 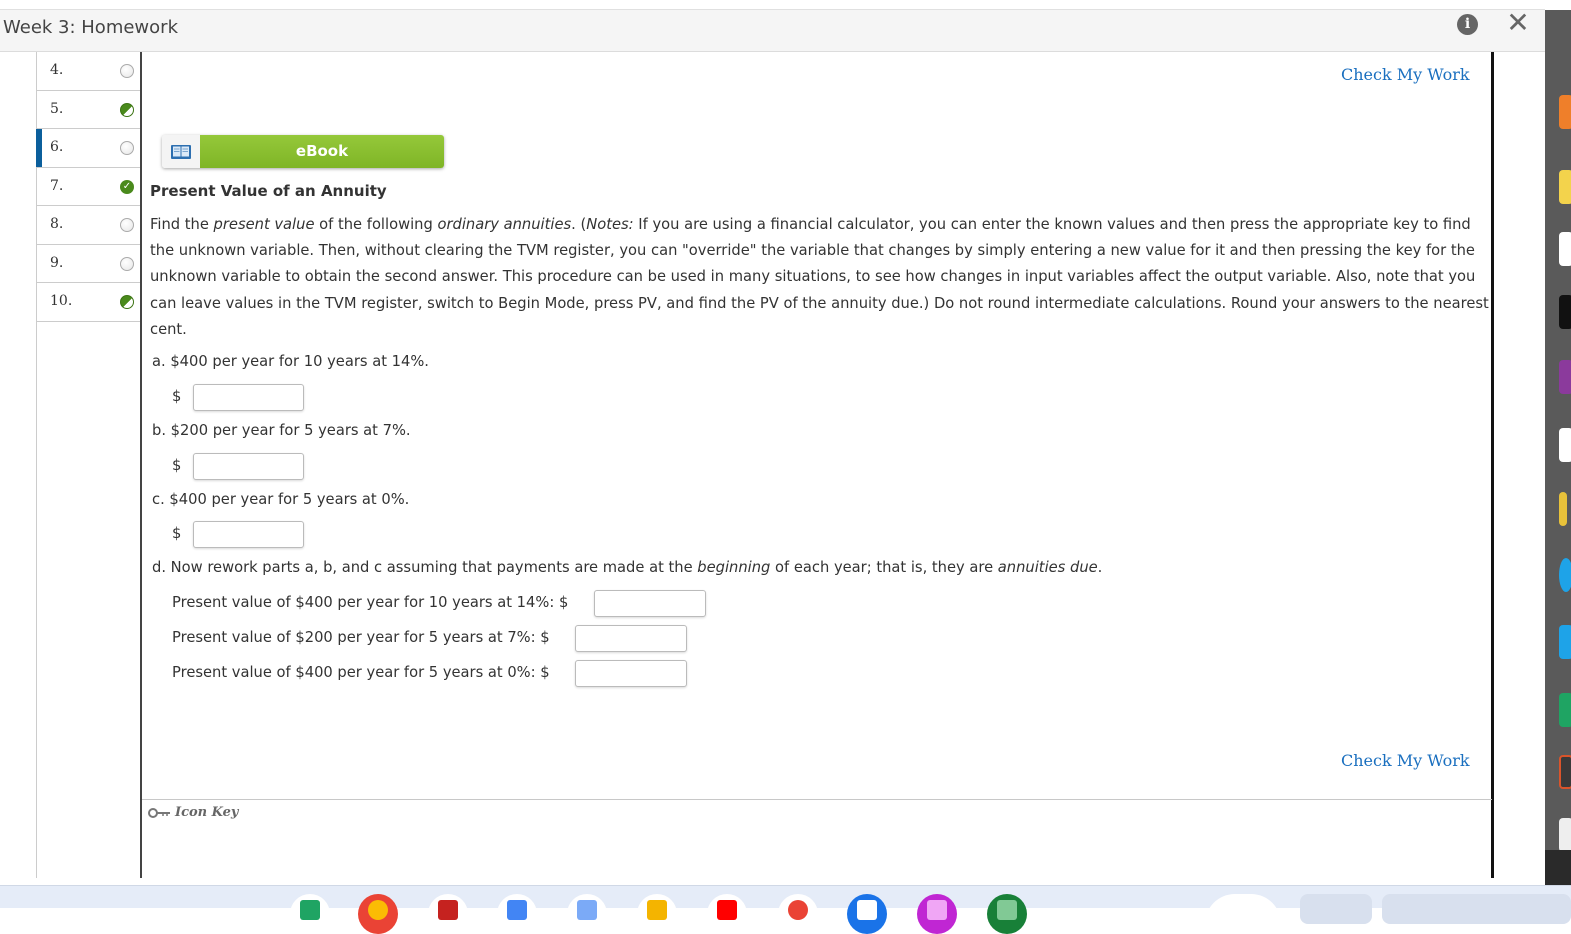 I want to click on question-nav-item-7: 7. ✓, so click(x=89, y=187).